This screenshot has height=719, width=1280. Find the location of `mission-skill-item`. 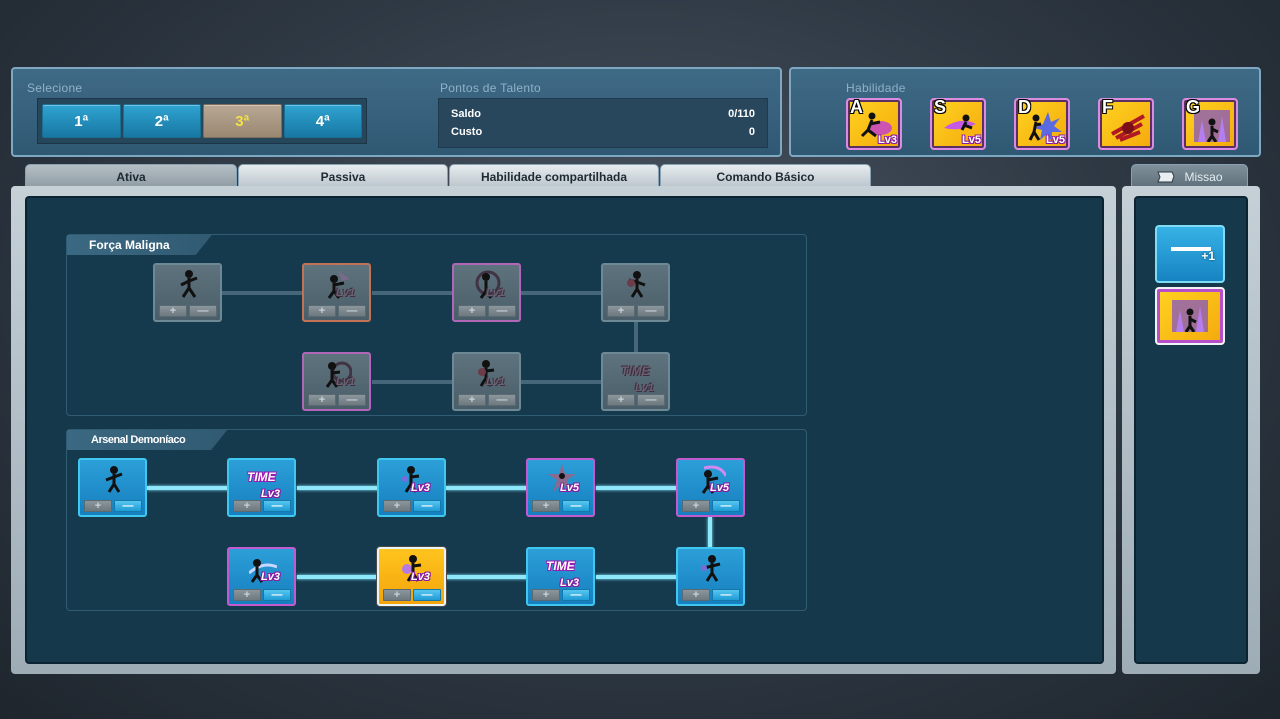

mission-skill-item is located at coordinates (1190, 316).